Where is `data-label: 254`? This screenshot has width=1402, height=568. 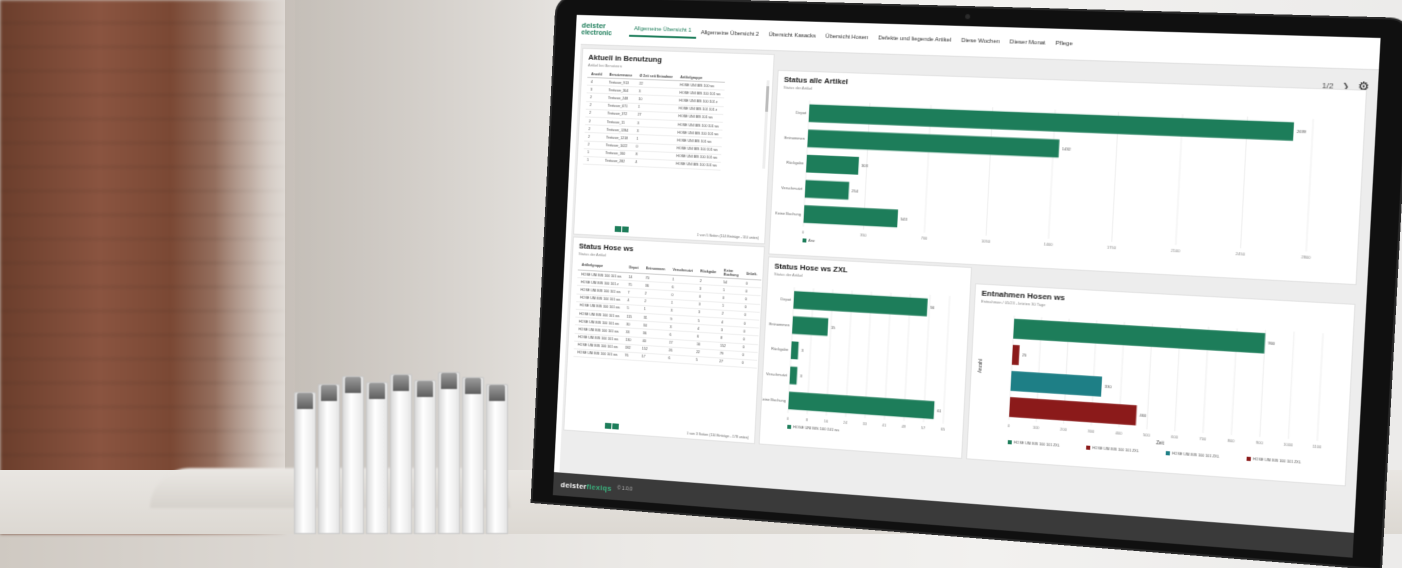
data-label: 254 is located at coordinates (856, 190).